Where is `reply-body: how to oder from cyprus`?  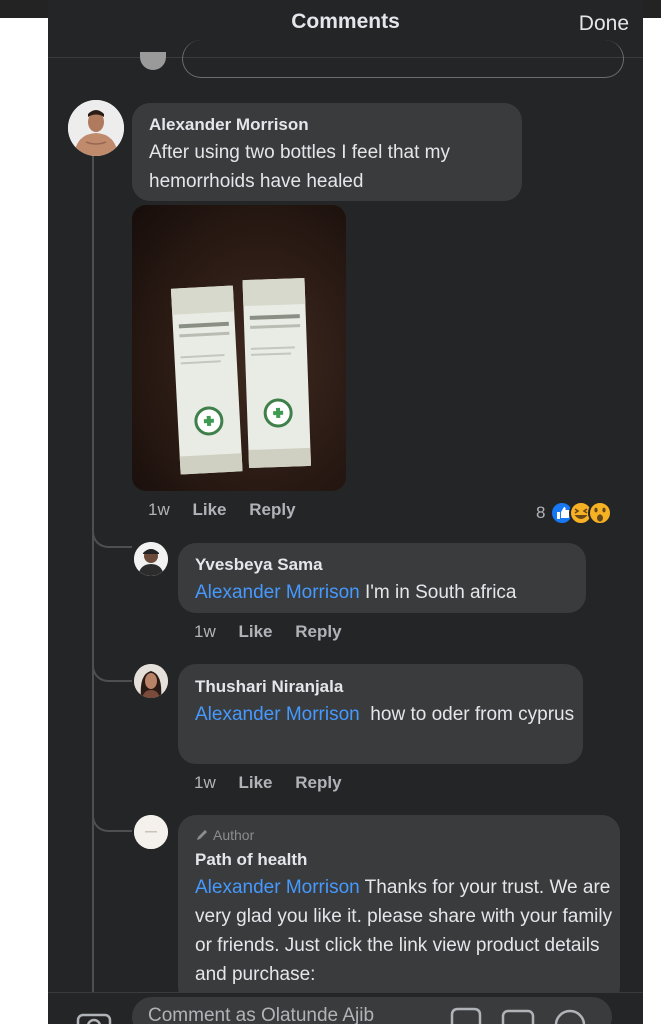 reply-body: how to oder from cyprus is located at coordinates (467, 714).